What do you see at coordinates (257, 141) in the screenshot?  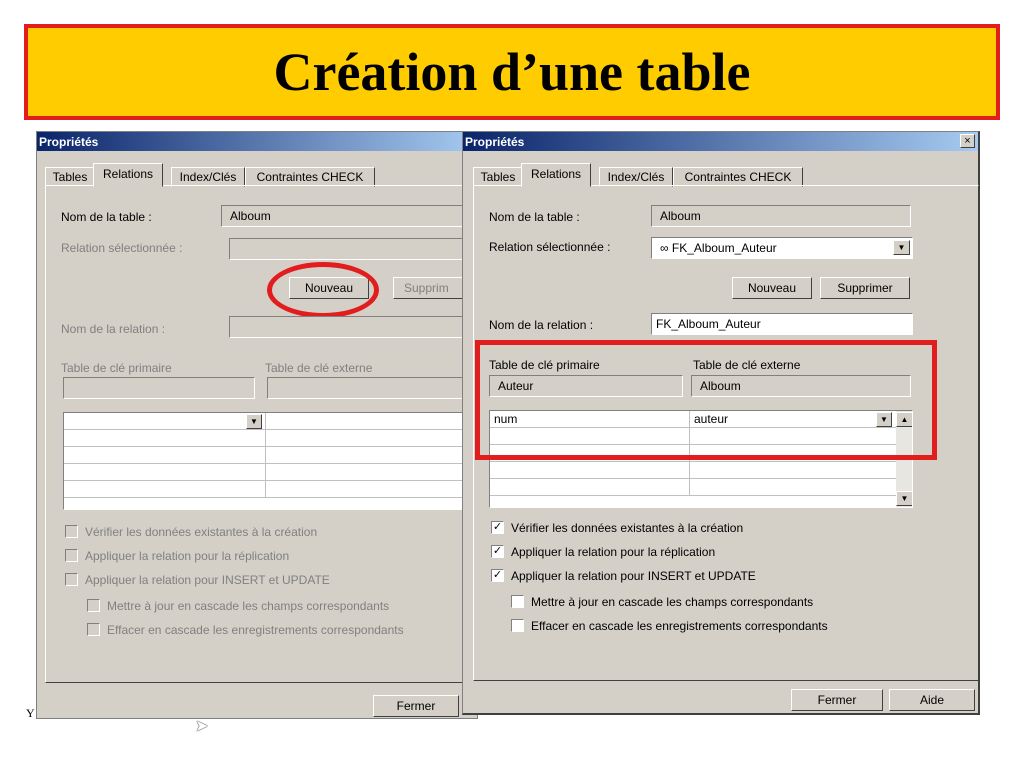 I see `titlebar-left: Propriétés` at bounding box center [257, 141].